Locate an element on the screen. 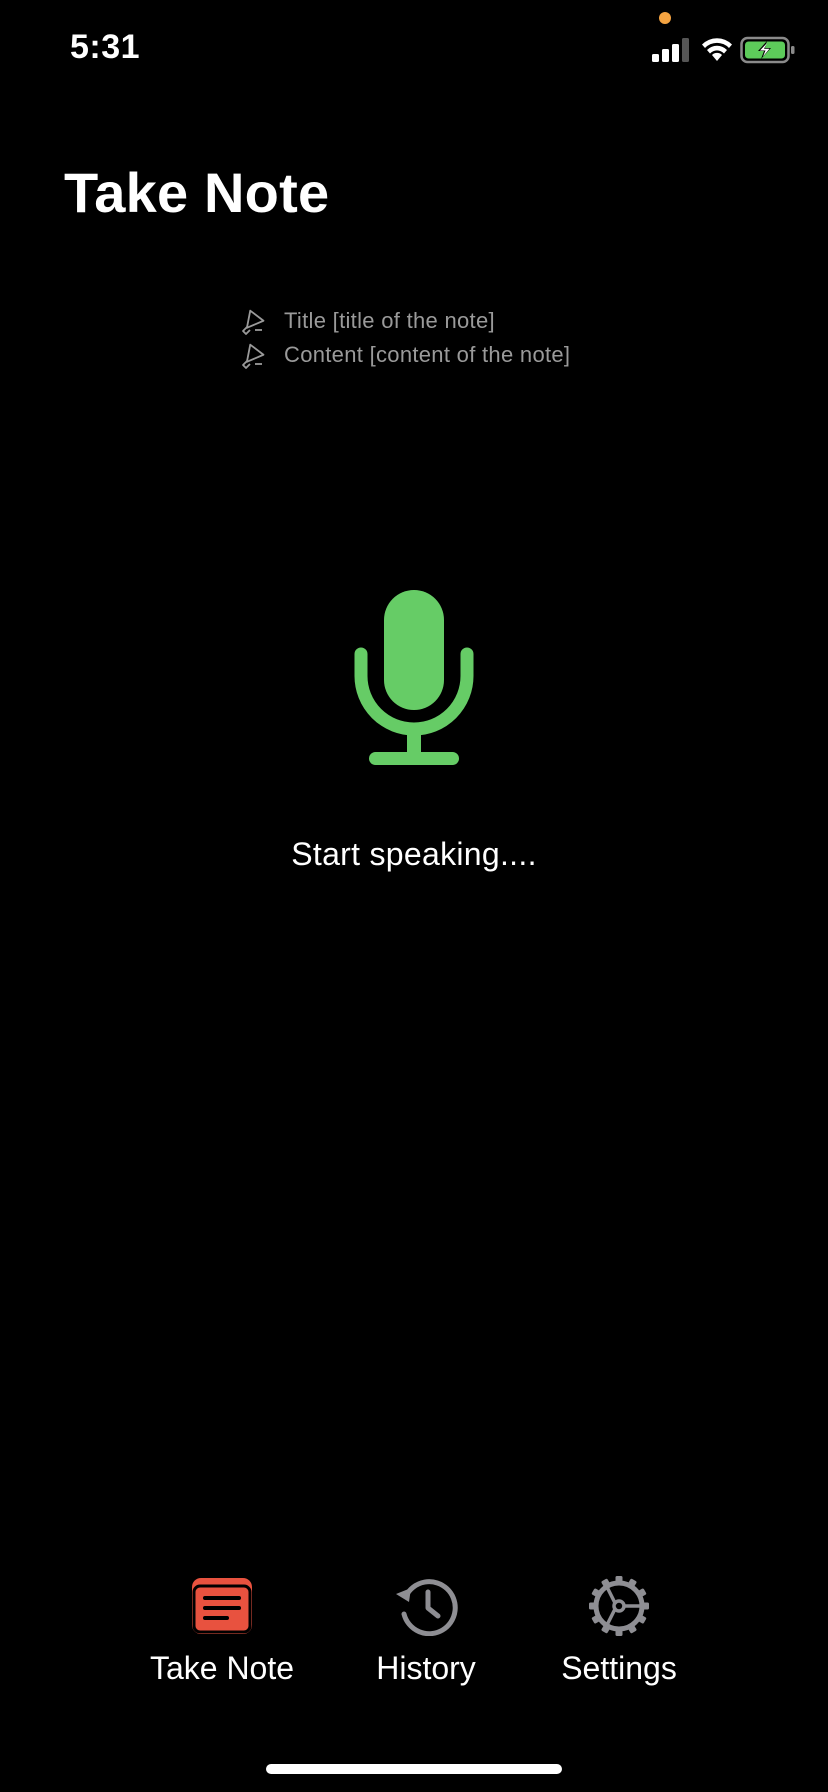 The image size is (828, 1792). history-clock-icon is located at coordinates (427, 1607).